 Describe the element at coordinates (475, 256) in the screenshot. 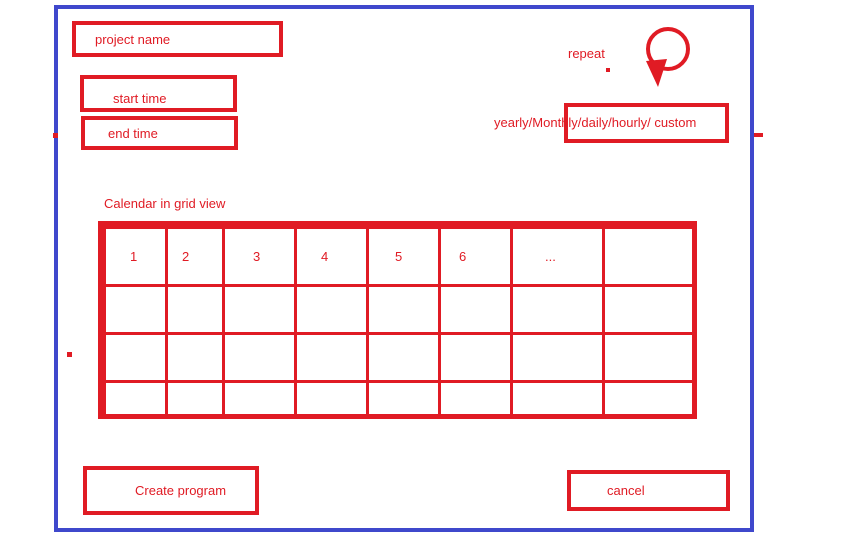

I see `calendar-day-6: 6` at that location.